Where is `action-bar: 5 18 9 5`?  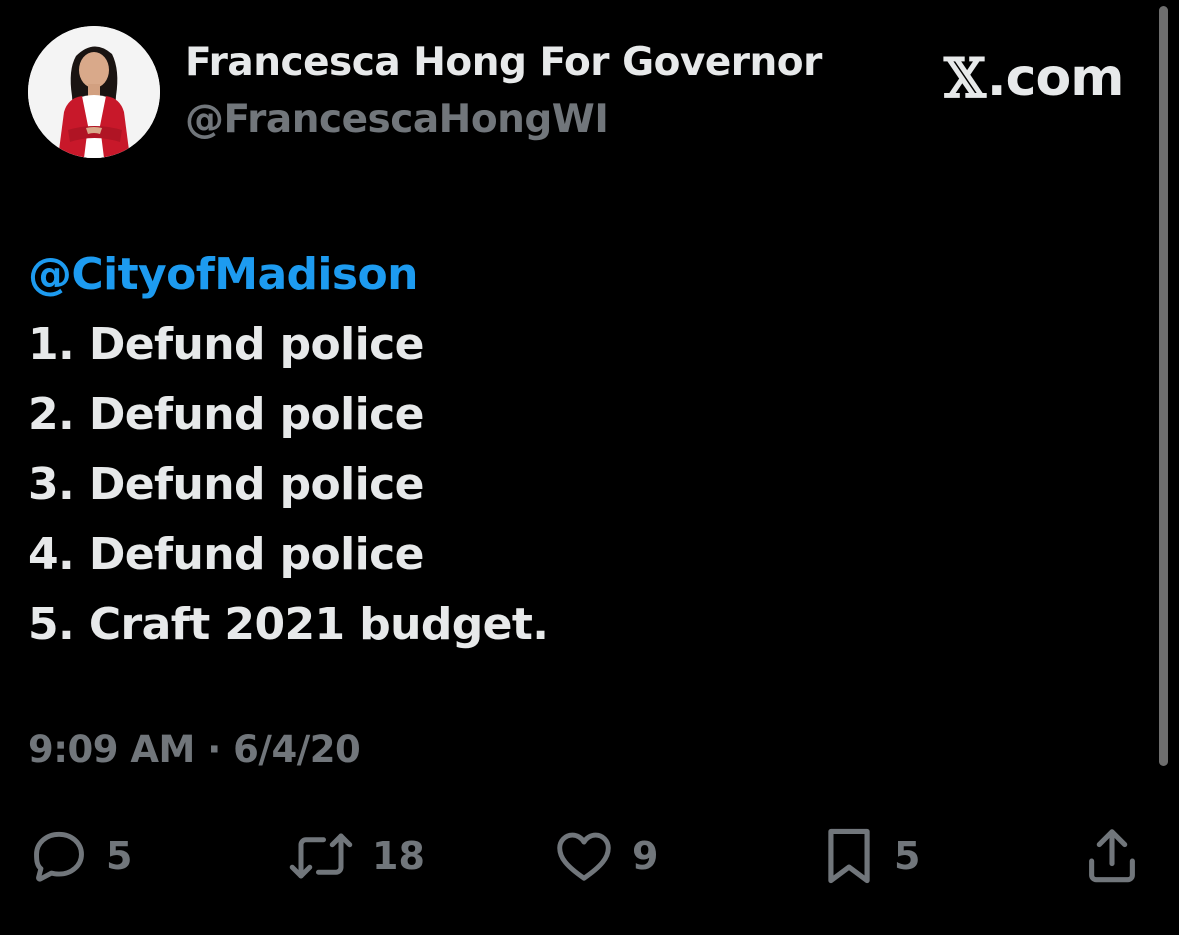
action-bar: 5 18 9 5 is located at coordinates (589, 856).